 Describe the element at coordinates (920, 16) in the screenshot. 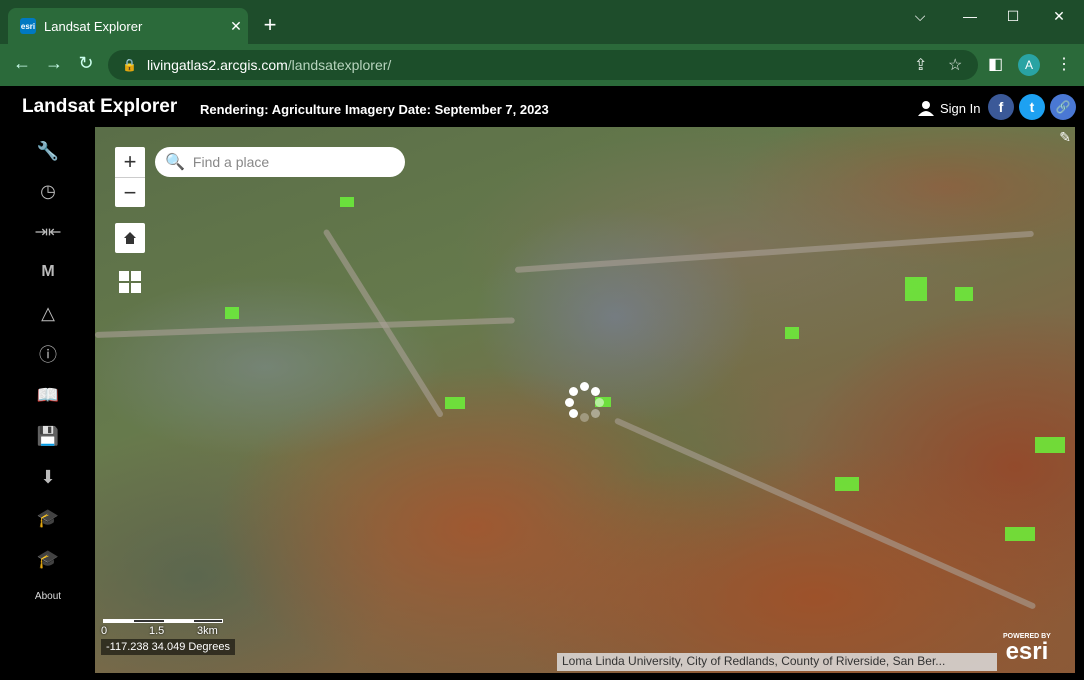

I see `tab-search-icon: ⌵` at that location.